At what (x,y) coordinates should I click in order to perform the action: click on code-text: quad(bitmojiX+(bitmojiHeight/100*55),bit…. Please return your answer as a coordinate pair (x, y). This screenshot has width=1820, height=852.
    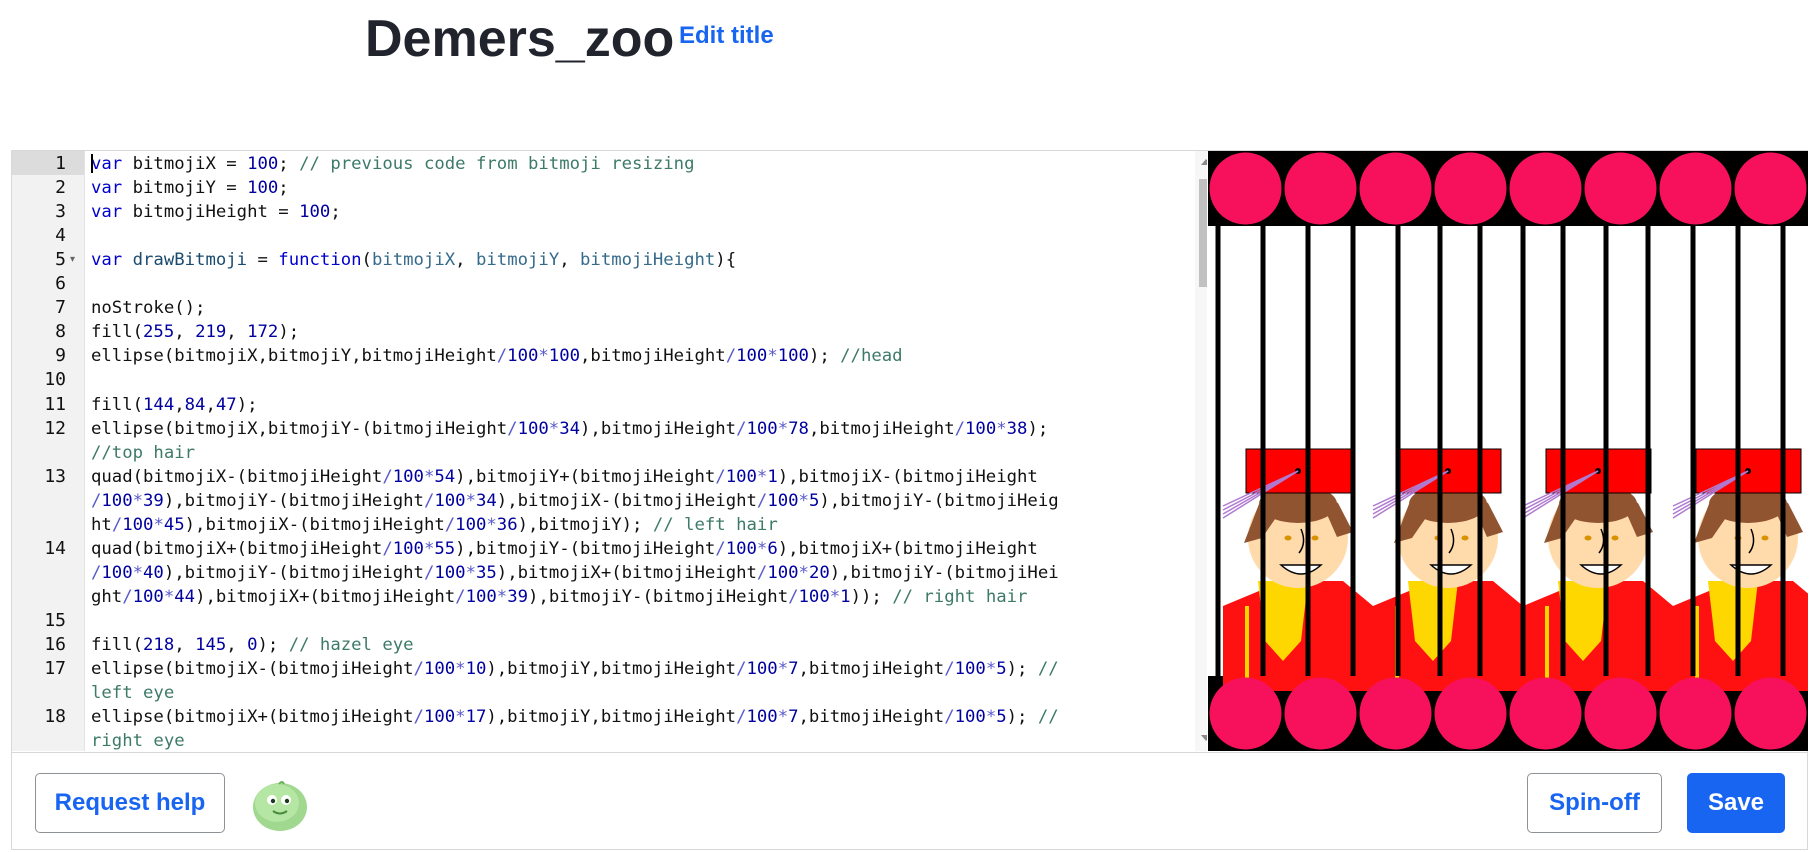
    Looking at the image, I should click on (564, 548).